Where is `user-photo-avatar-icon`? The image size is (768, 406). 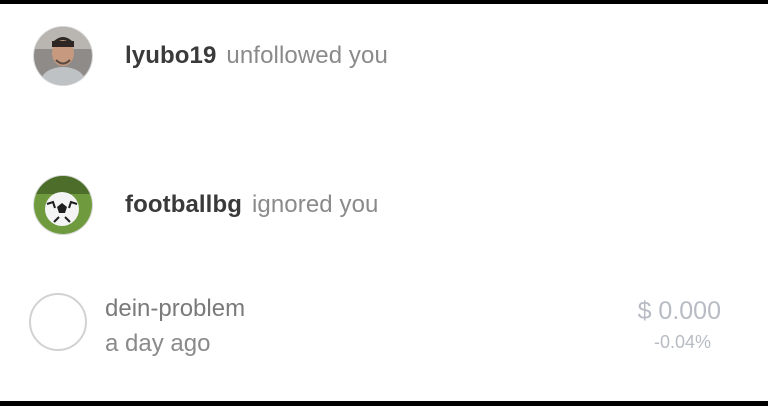 user-photo-avatar-icon is located at coordinates (63, 56).